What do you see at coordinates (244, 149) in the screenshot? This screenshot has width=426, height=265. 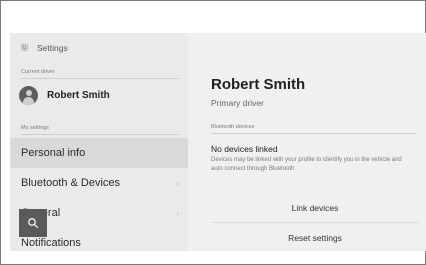 I see `no-devices-title: No devices linked` at bounding box center [244, 149].